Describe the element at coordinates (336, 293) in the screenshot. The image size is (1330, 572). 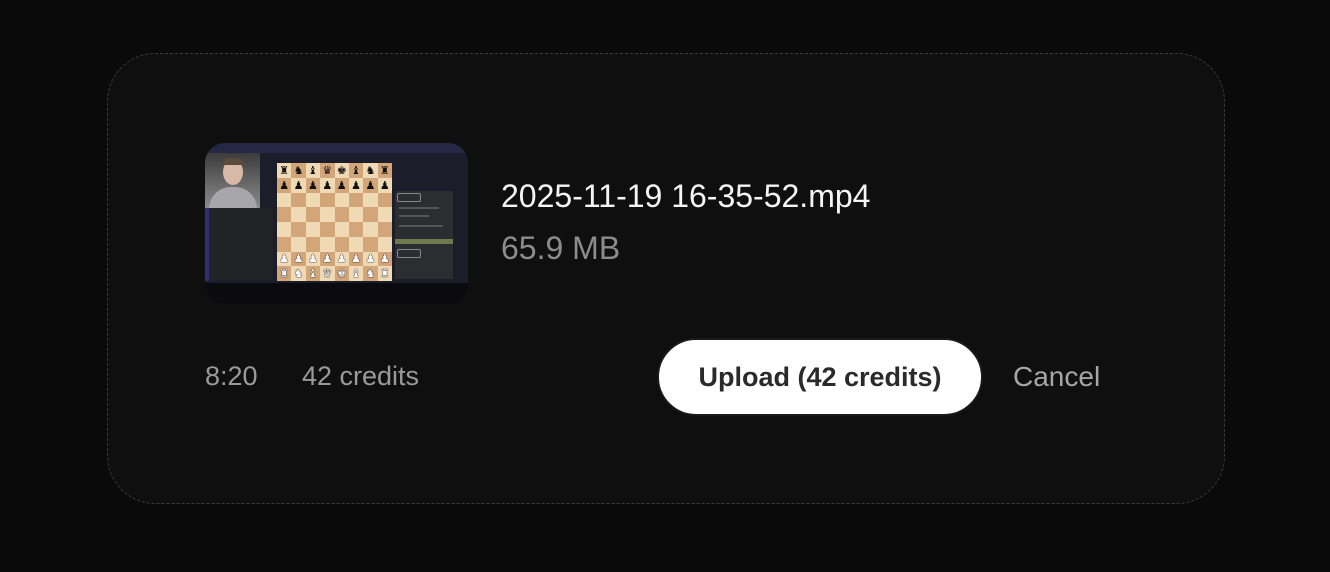
I see `thumbnail-bottom-bar` at that location.